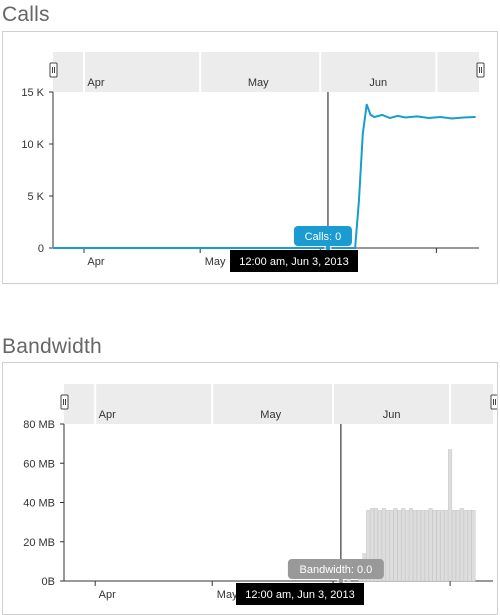 This screenshot has height=615, width=500. I want to click on y-tick-label: 0, so click(41, 249).